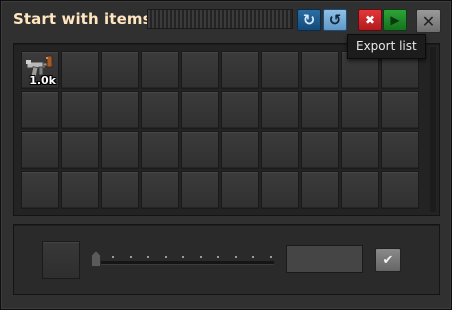 The image size is (452, 310). What do you see at coordinates (386, 46) in the screenshot?
I see `export-tooltip: Export list` at bounding box center [386, 46].